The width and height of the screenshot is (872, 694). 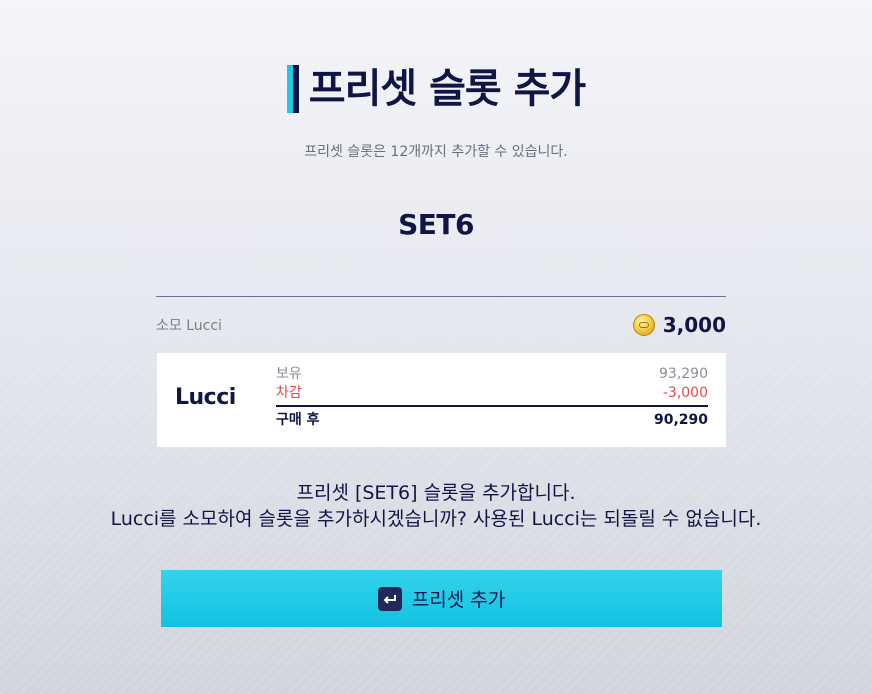 What do you see at coordinates (694, 325) in the screenshot?
I see `cost-amount: 3,000` at bounding box center [694, 325].